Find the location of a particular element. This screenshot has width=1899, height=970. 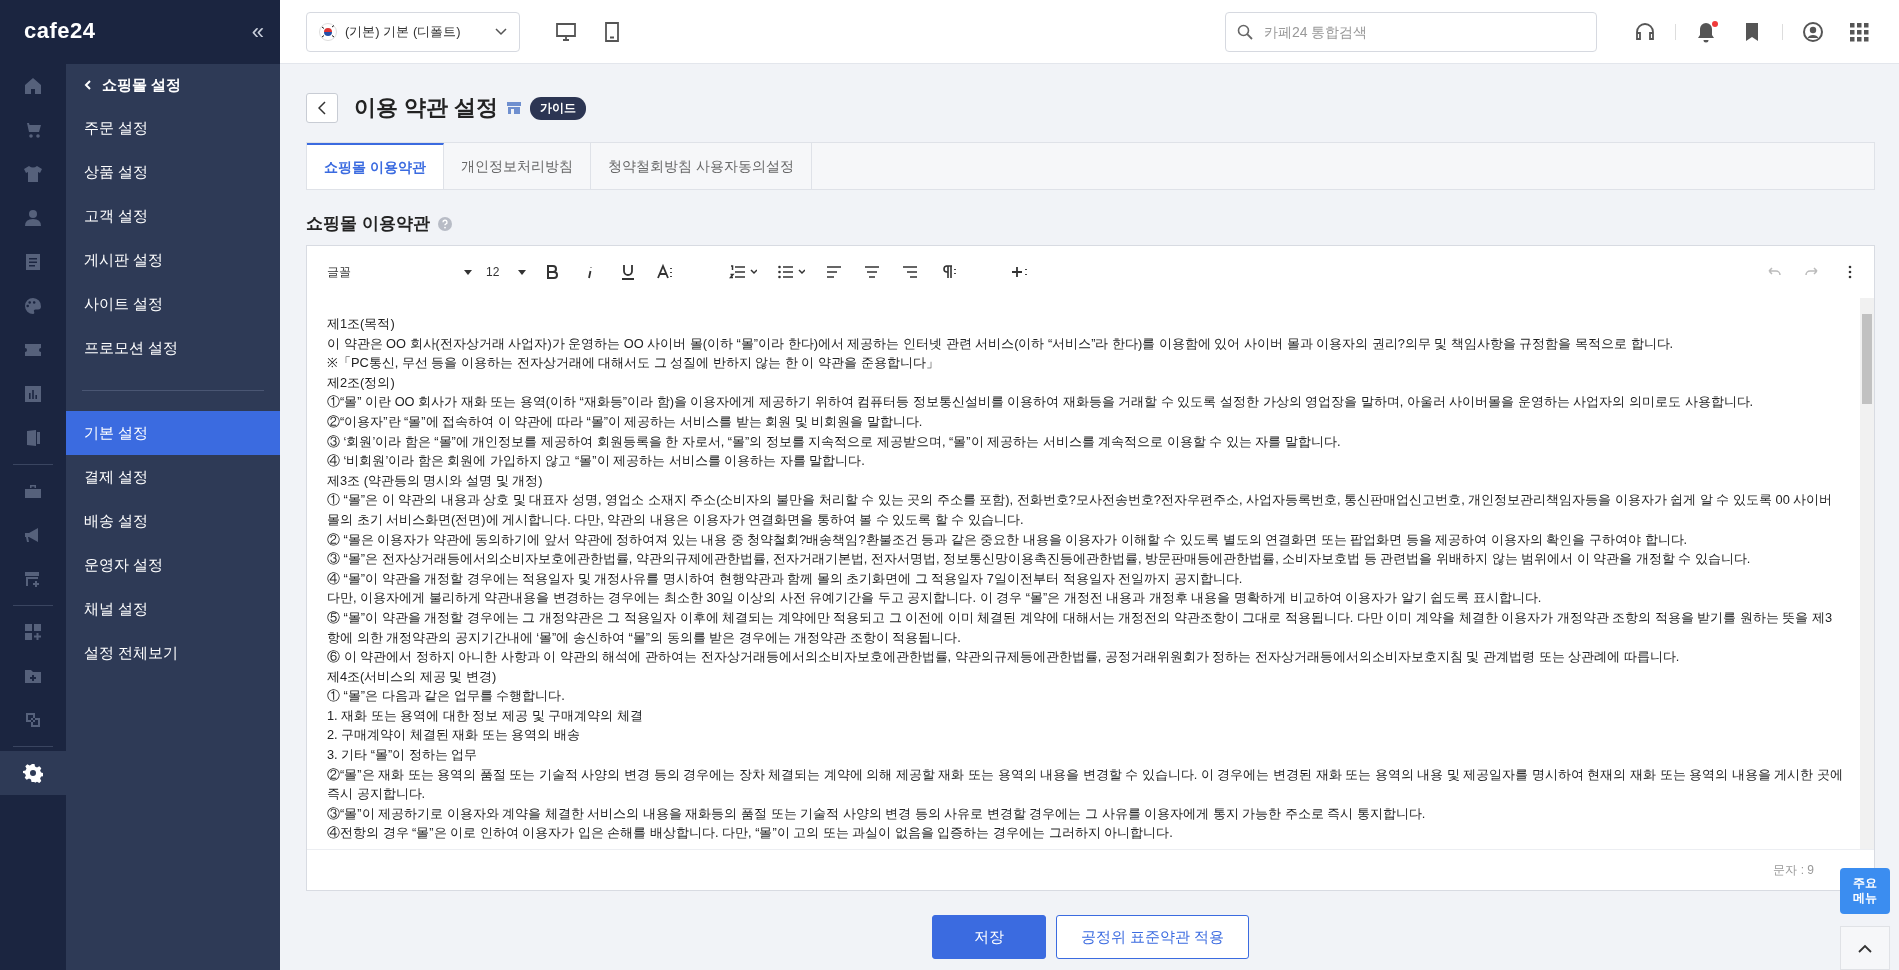

board-icon is located at coordinates (33, 262).